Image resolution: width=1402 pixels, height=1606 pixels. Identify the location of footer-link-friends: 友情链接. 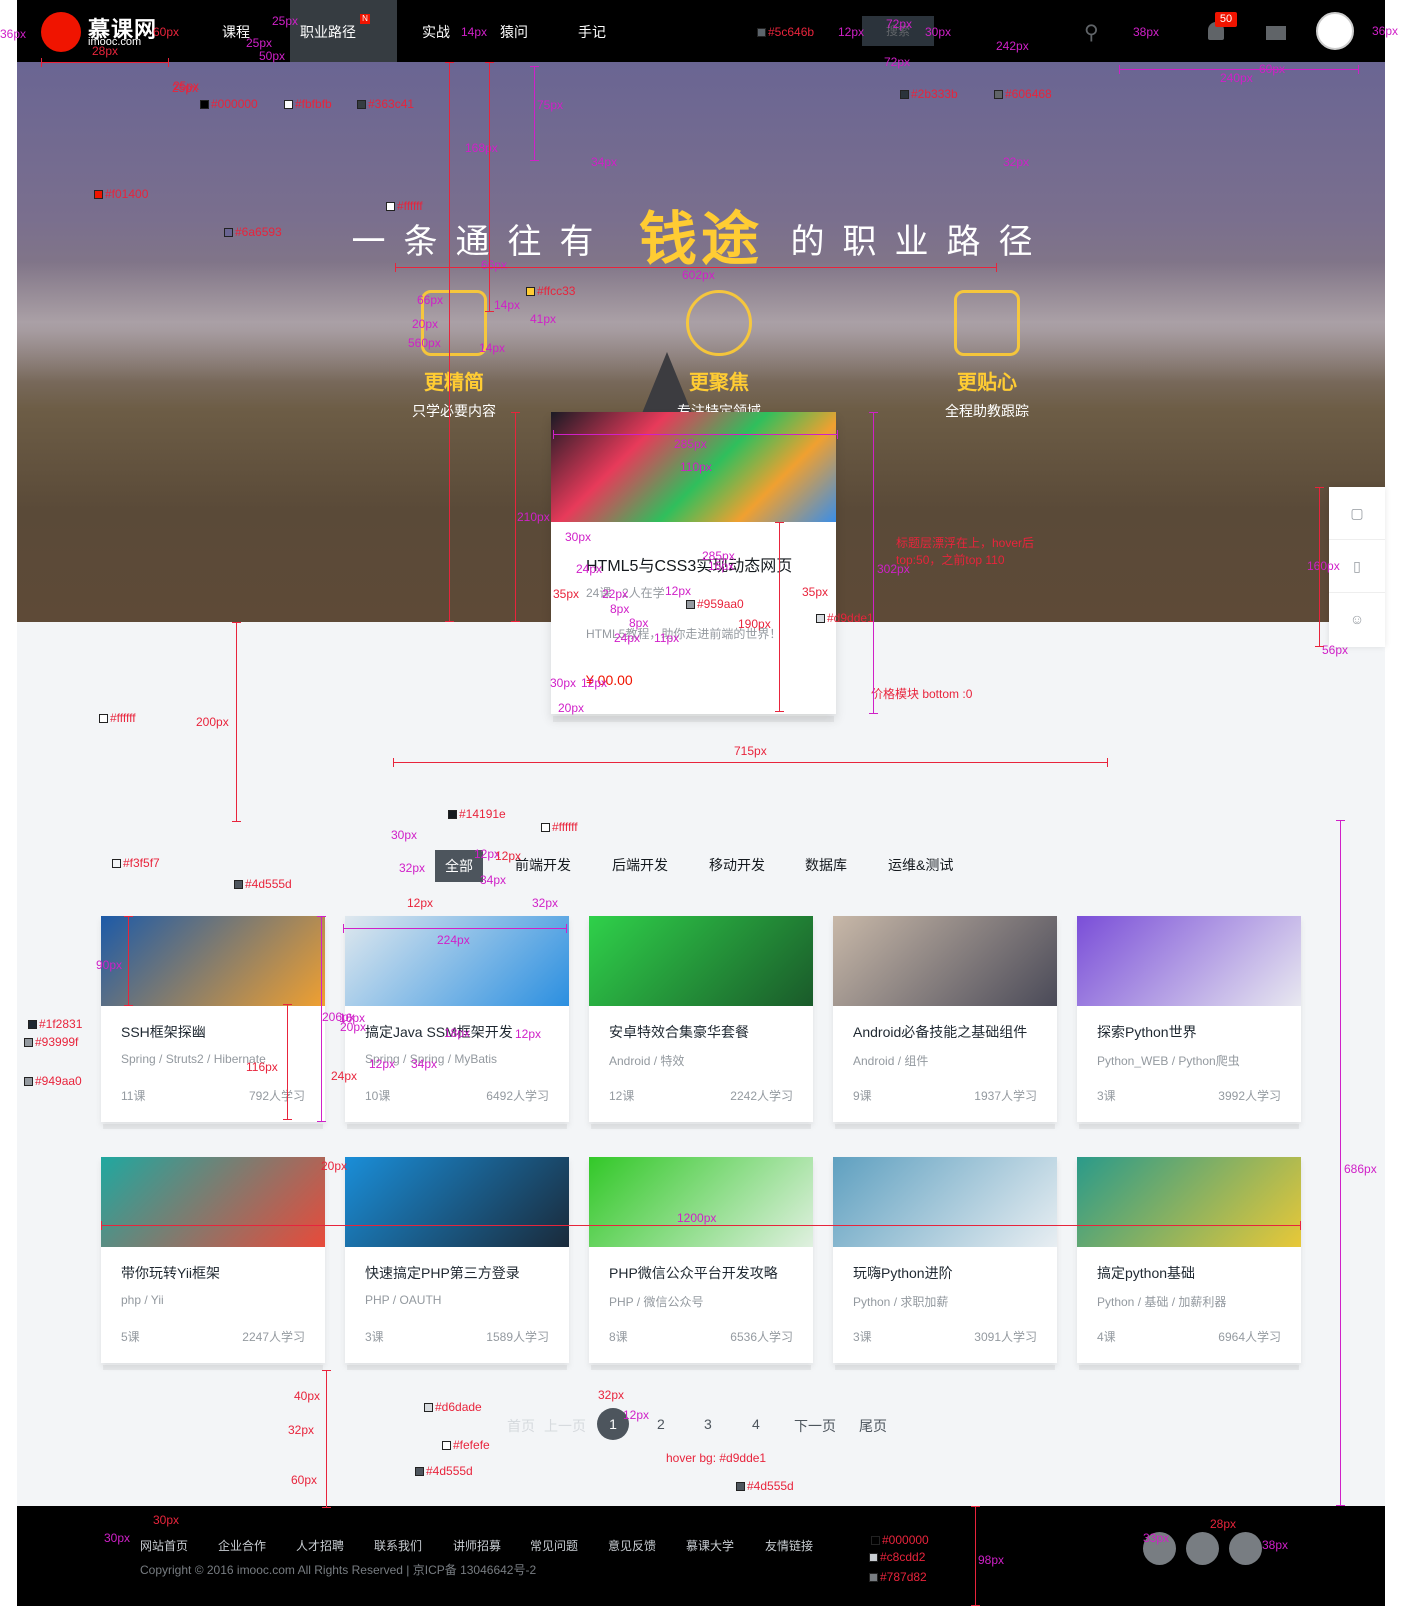
(789, 1545).